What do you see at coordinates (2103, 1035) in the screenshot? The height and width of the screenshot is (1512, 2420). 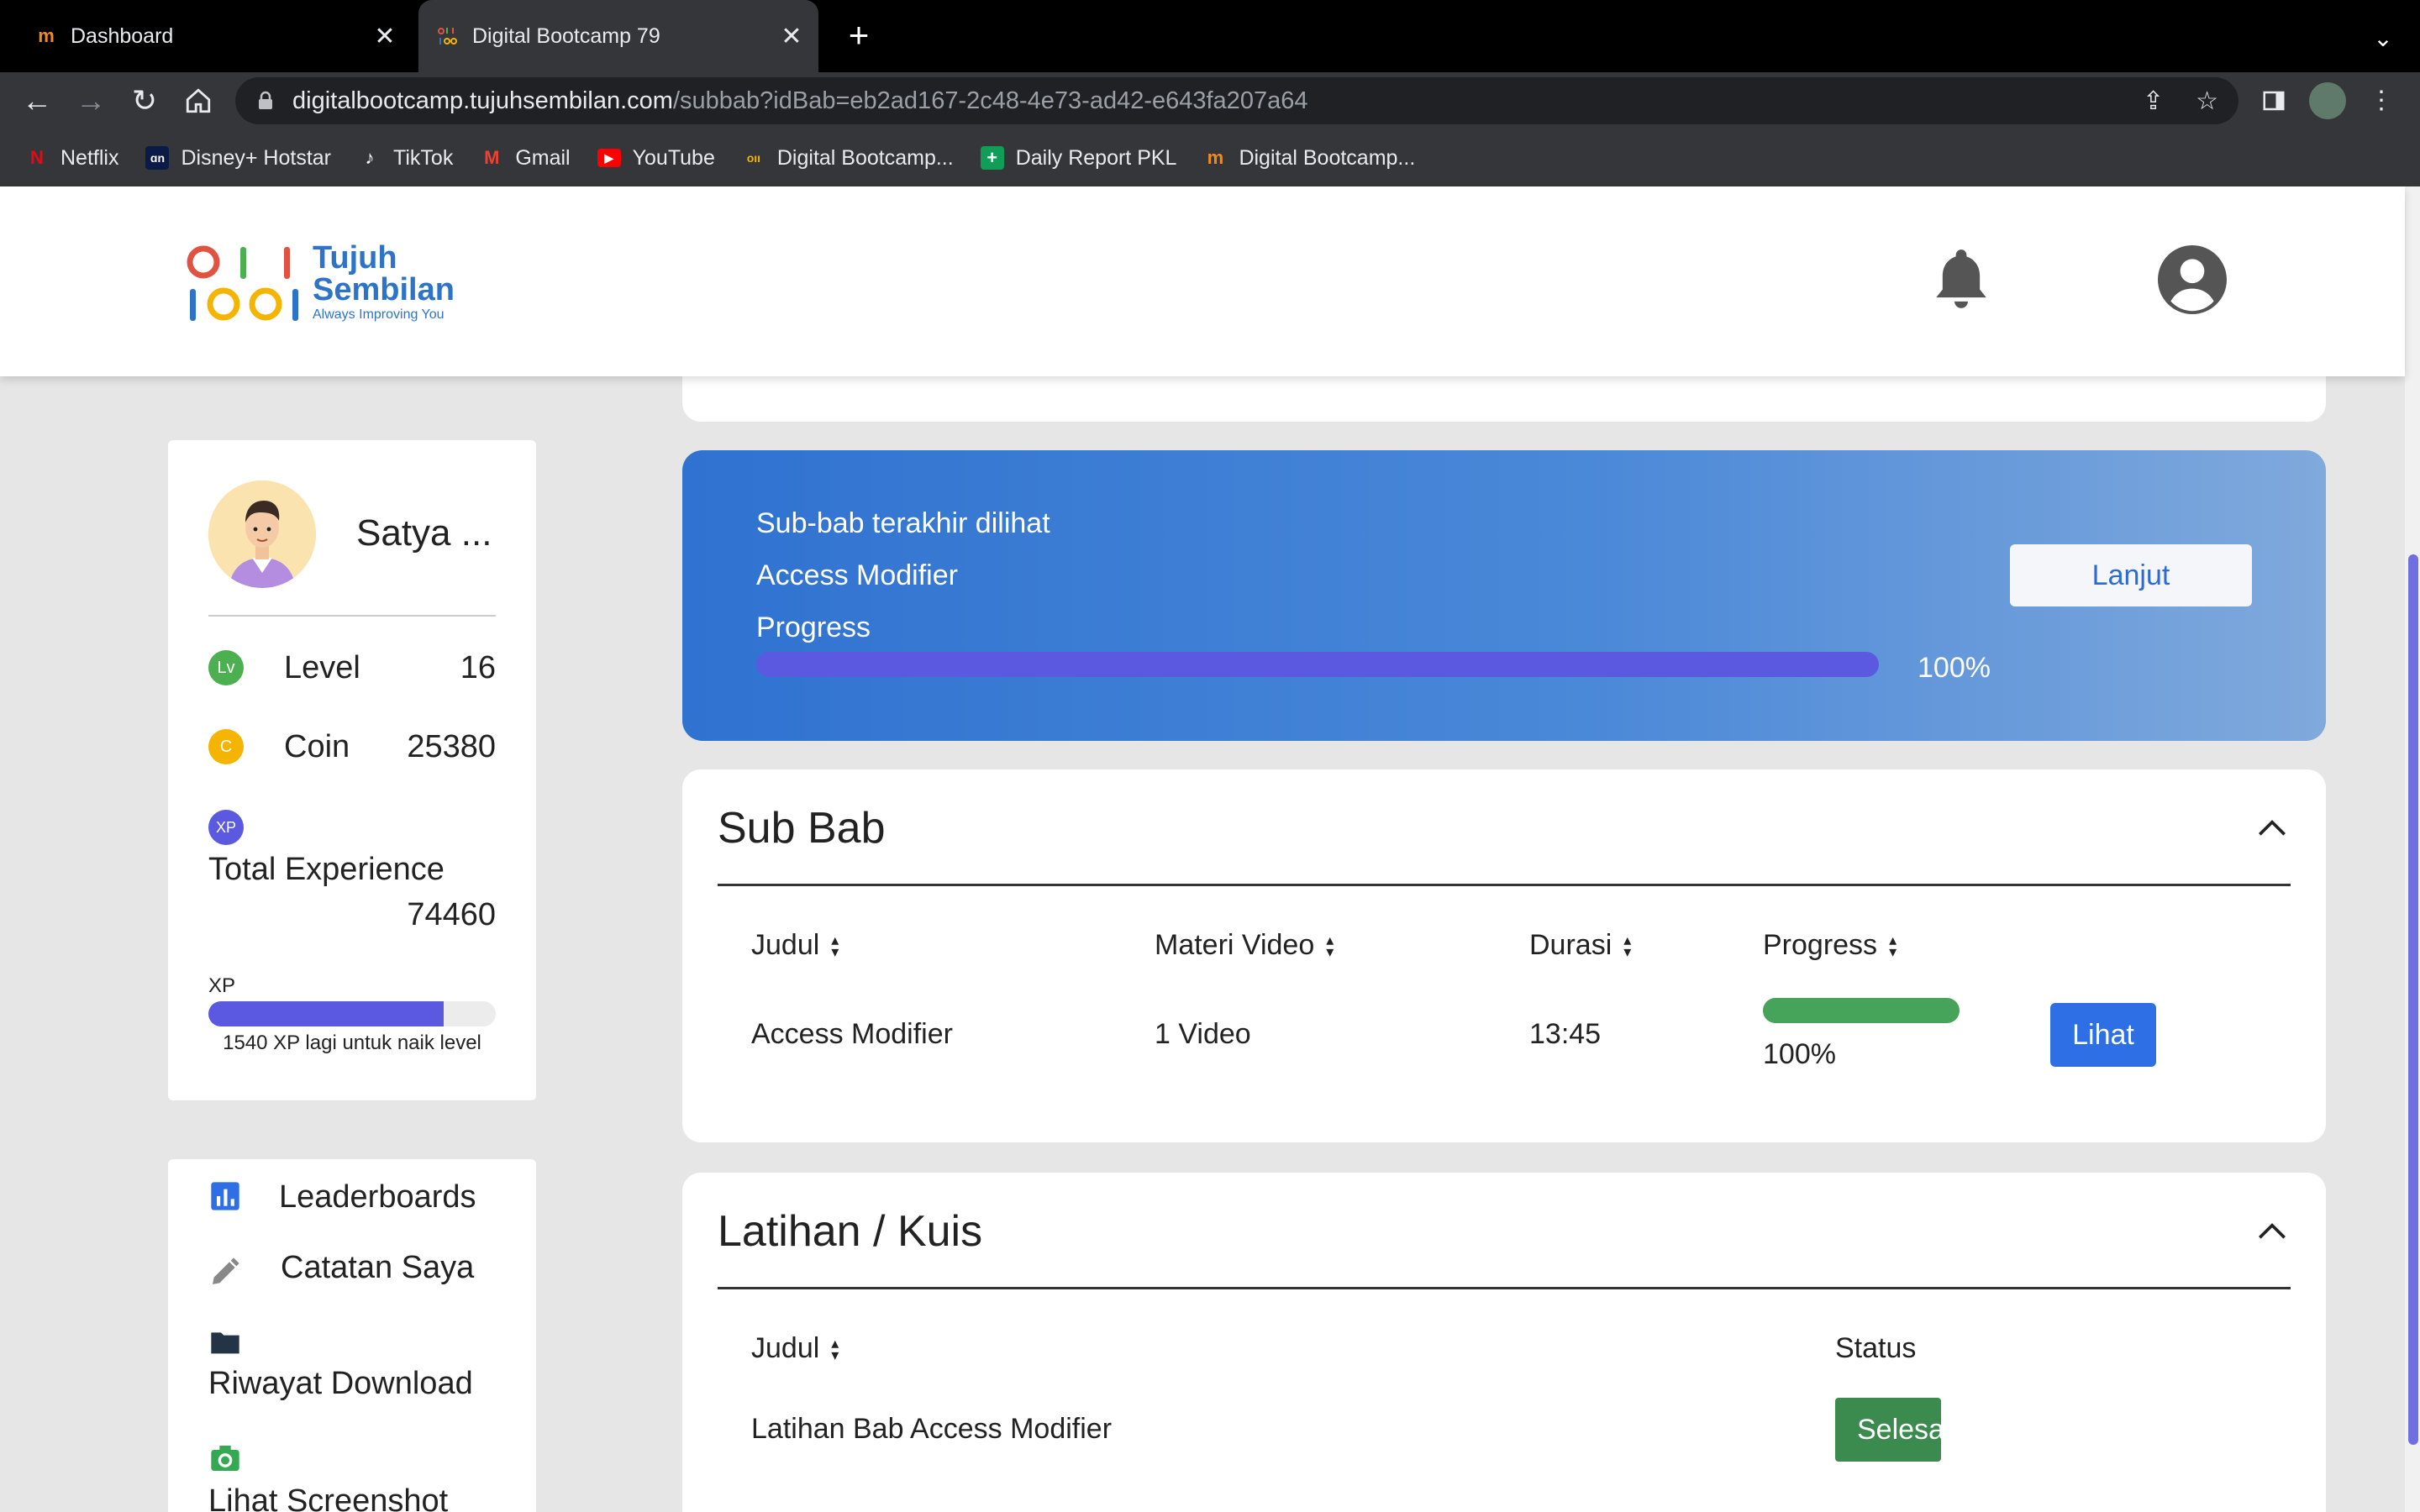 I see `lihat-button: Lihat` at bounding box center [2103, 1035].